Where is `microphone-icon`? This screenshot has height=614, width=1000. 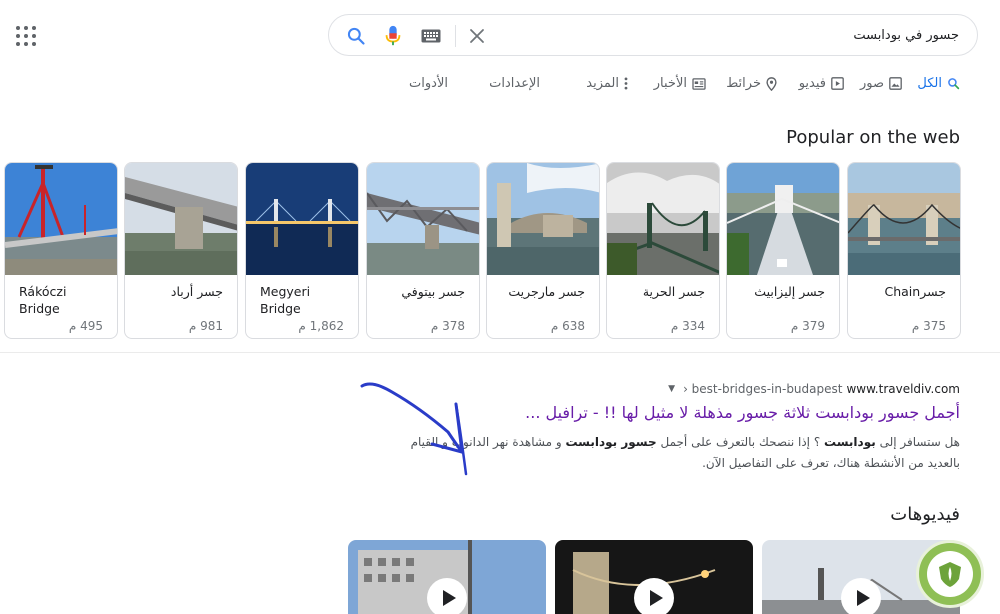 microphone-icon is located at coordinates (393, 36).